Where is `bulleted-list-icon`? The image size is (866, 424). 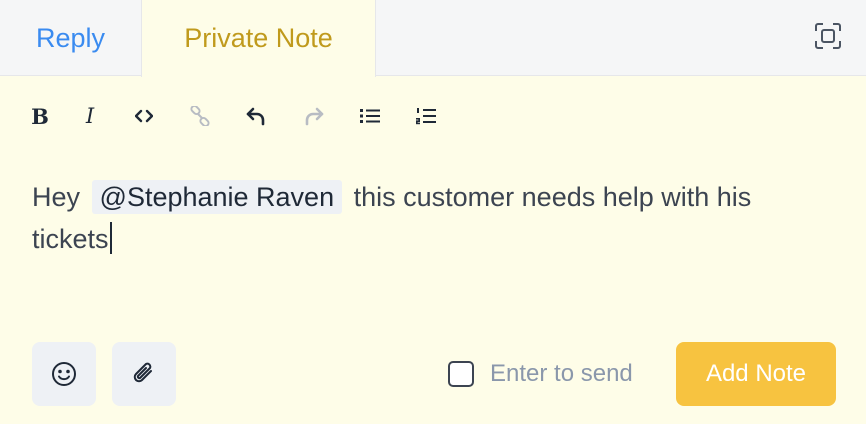
bulleted-list-icon is located at coordinates (370, 116).